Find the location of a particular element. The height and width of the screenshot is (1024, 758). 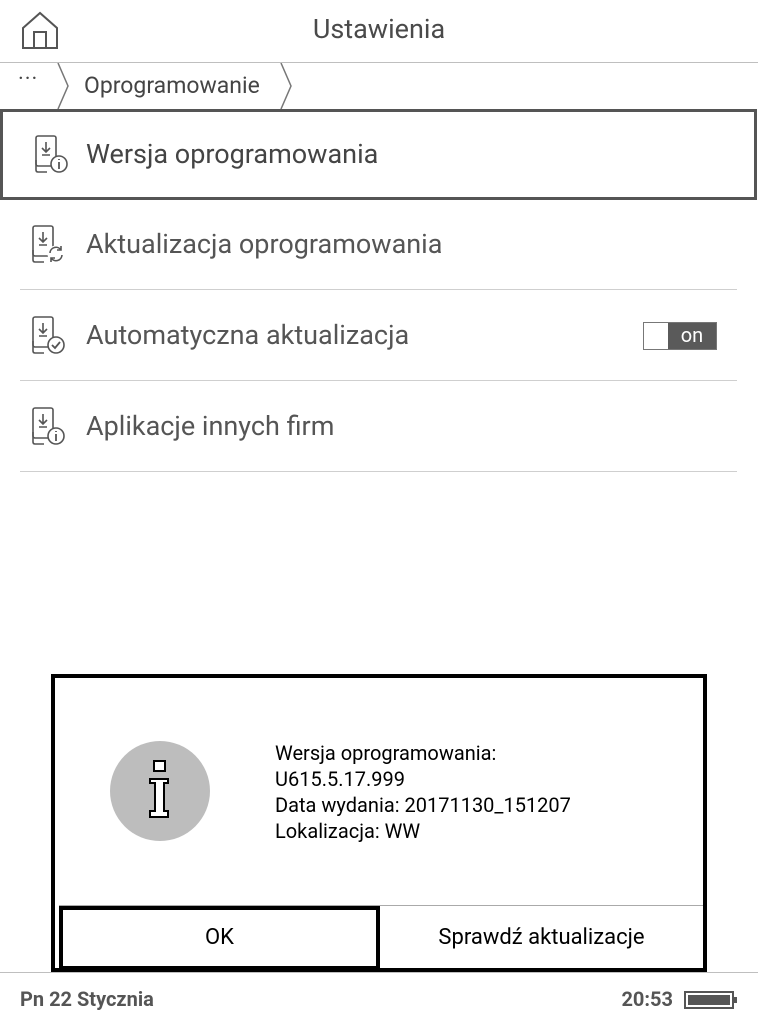

dialog-line: Data wydania: 20171130_151207 is located at coordinates (423, 805).